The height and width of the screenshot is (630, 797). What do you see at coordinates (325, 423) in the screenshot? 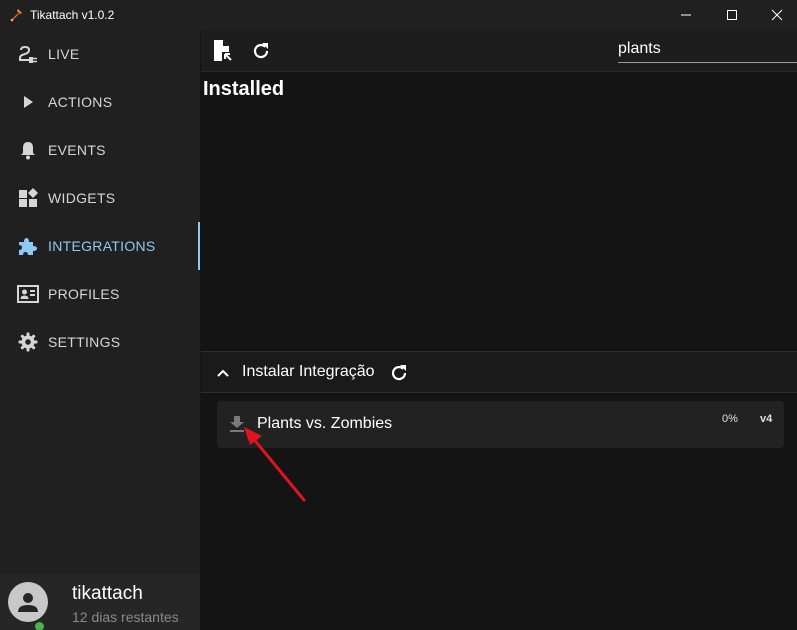
I see `integration-name: Plants vs. Zombies` at bounding box center [325, 423].